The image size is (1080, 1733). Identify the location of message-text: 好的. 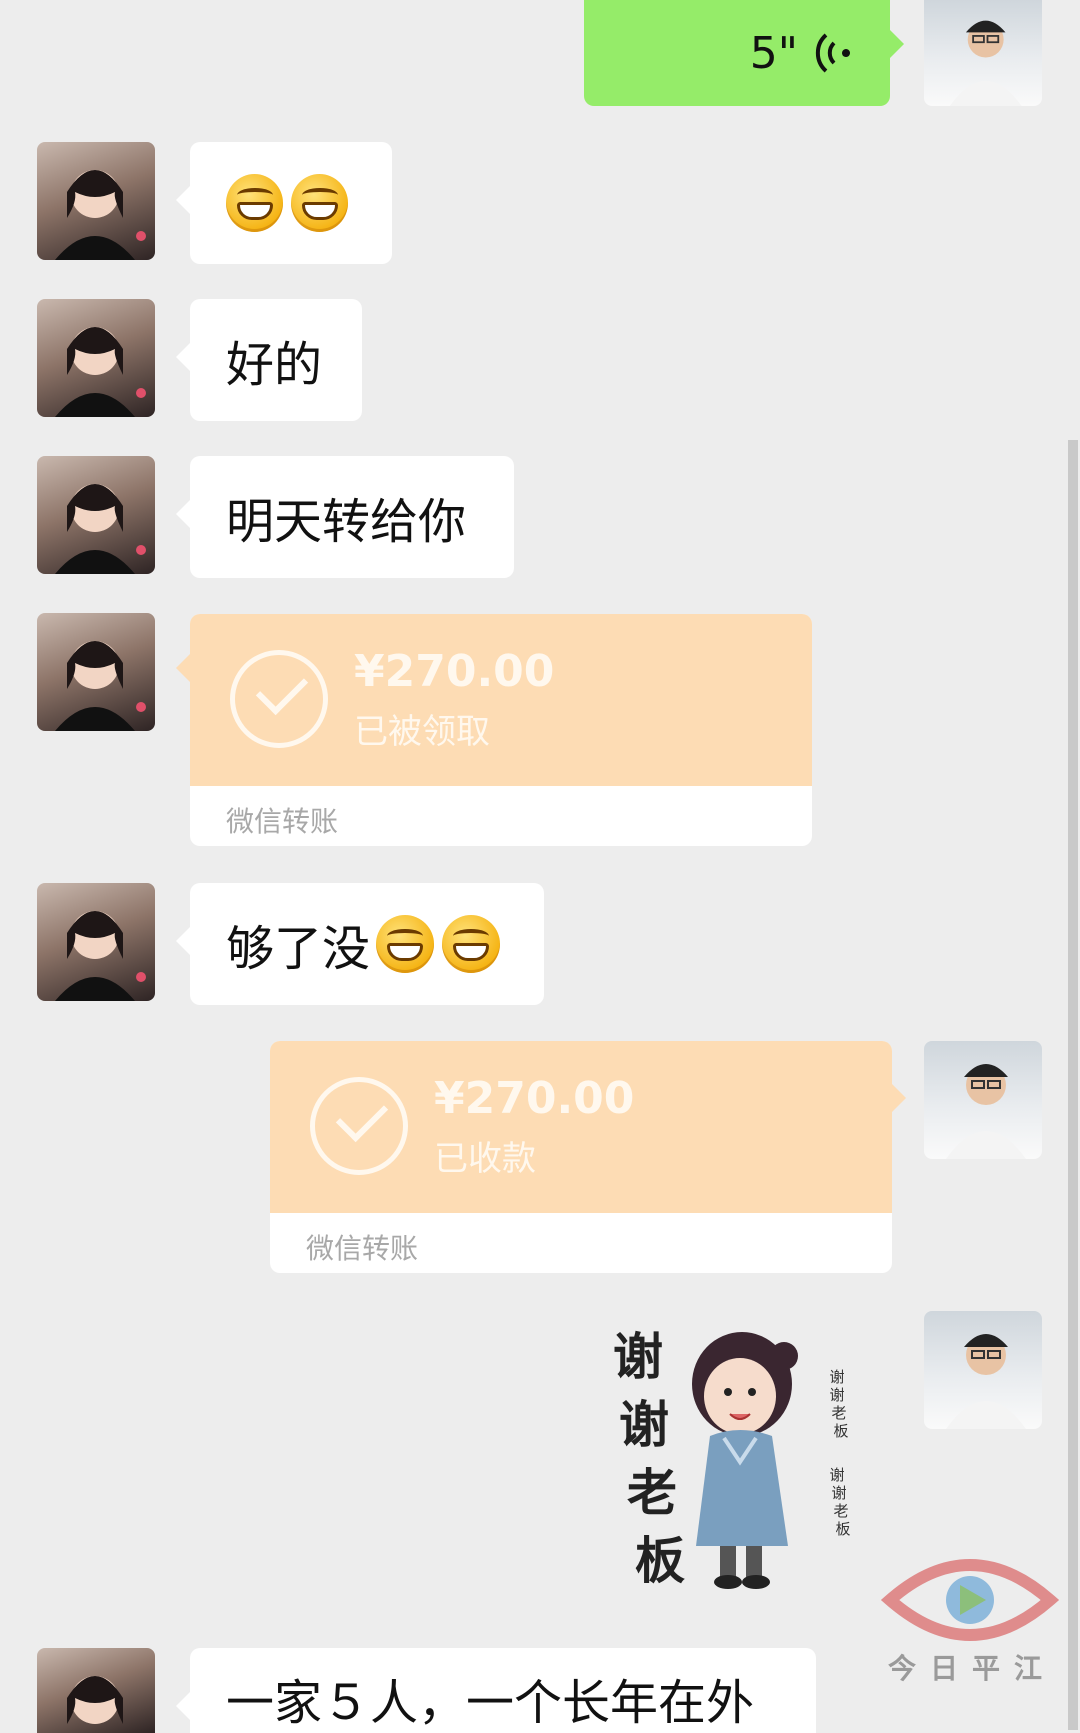
(274, 365).